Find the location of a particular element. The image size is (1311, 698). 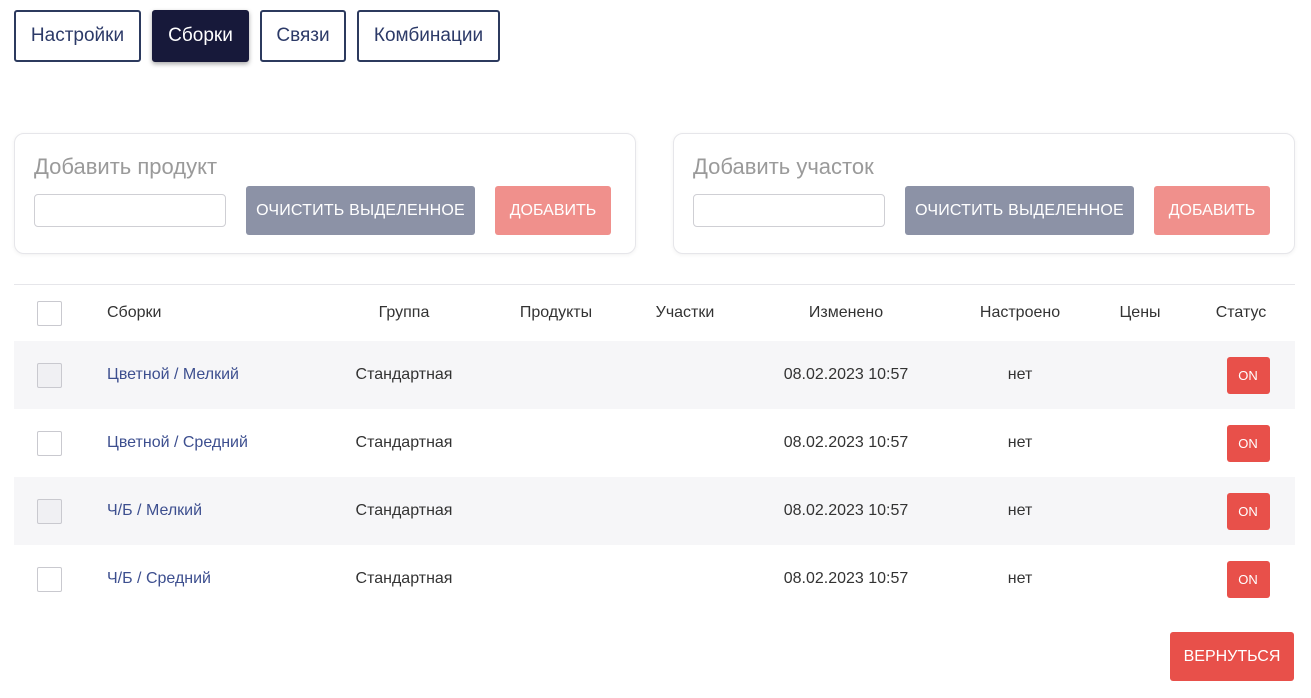

add-product-input is located at coordinates (130, 210).